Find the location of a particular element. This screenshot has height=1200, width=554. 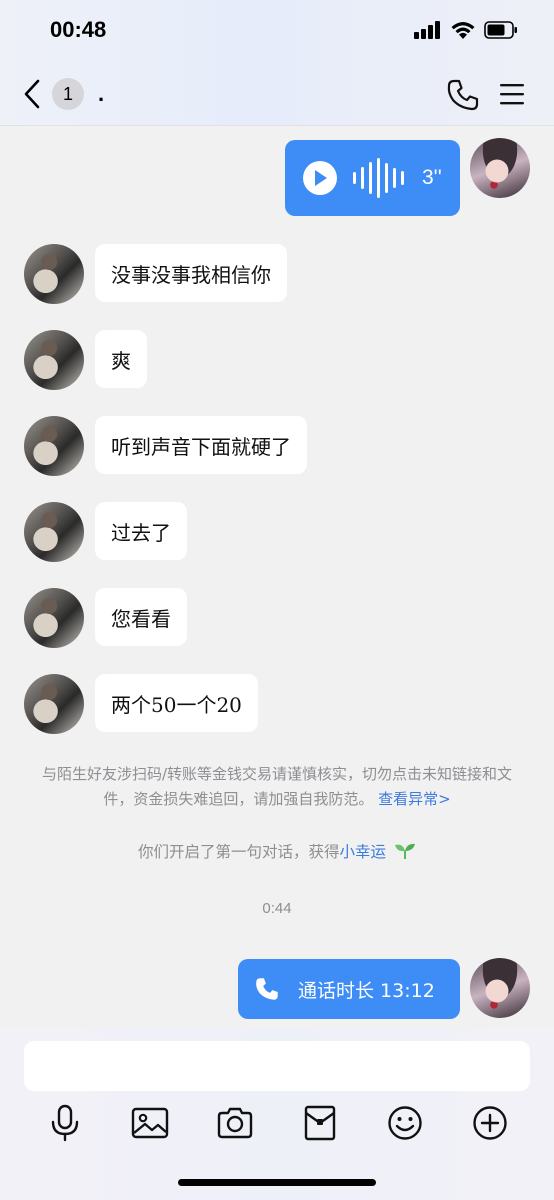

emoji-icon is located at coordinates (405, 1123).